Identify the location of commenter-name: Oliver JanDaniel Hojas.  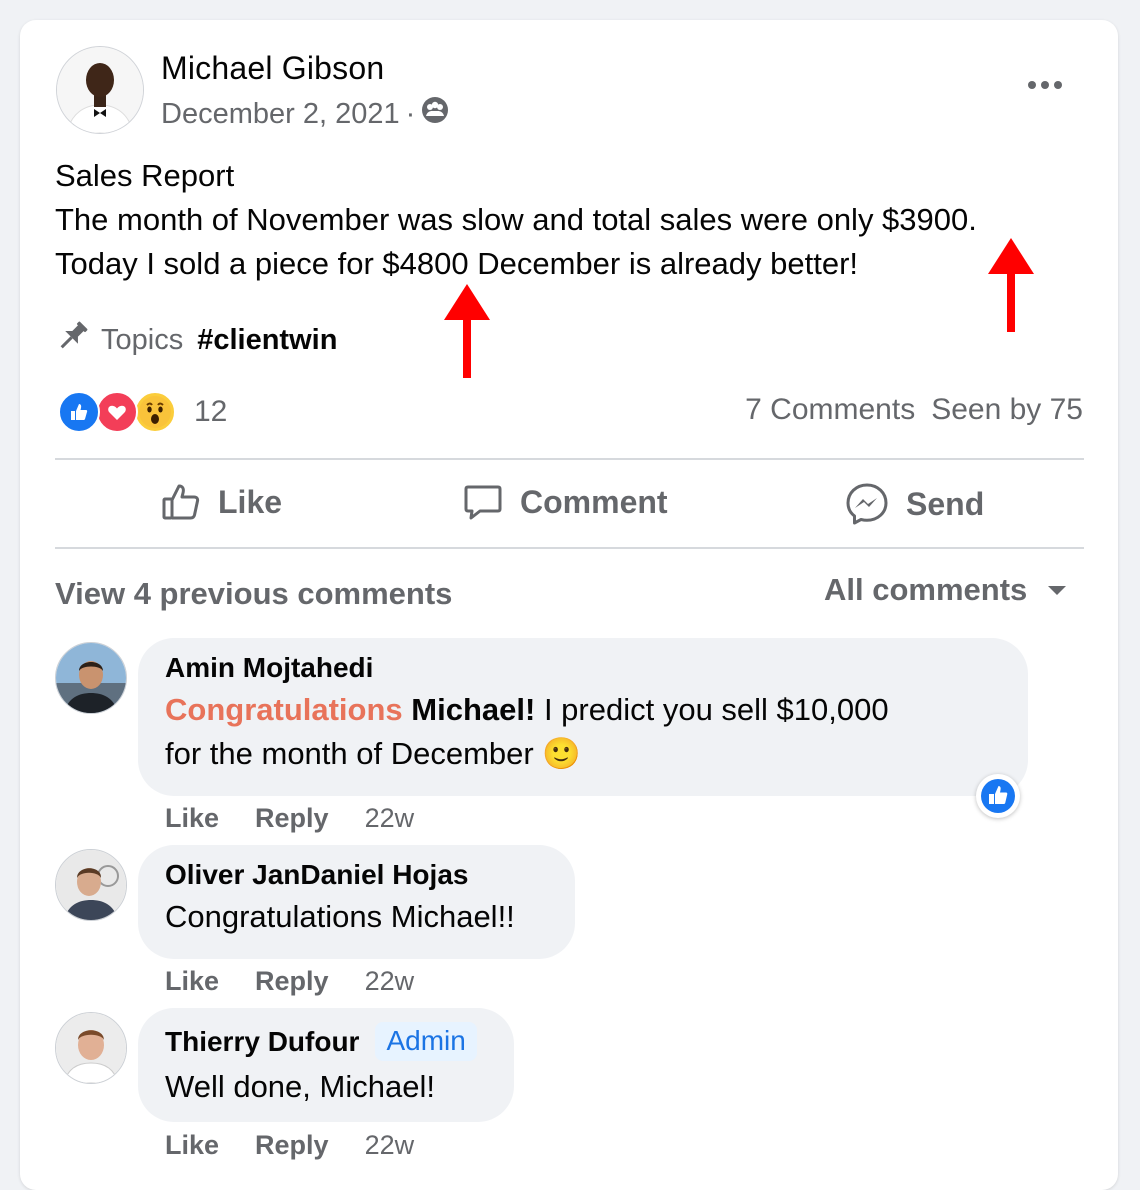
(356, 875).